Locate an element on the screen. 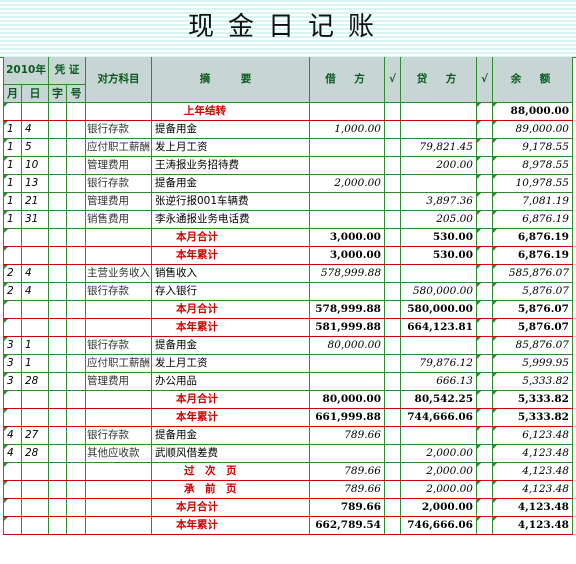 The image size is (576, 564). day-cell: 13 is located at coordinates (35, 183).